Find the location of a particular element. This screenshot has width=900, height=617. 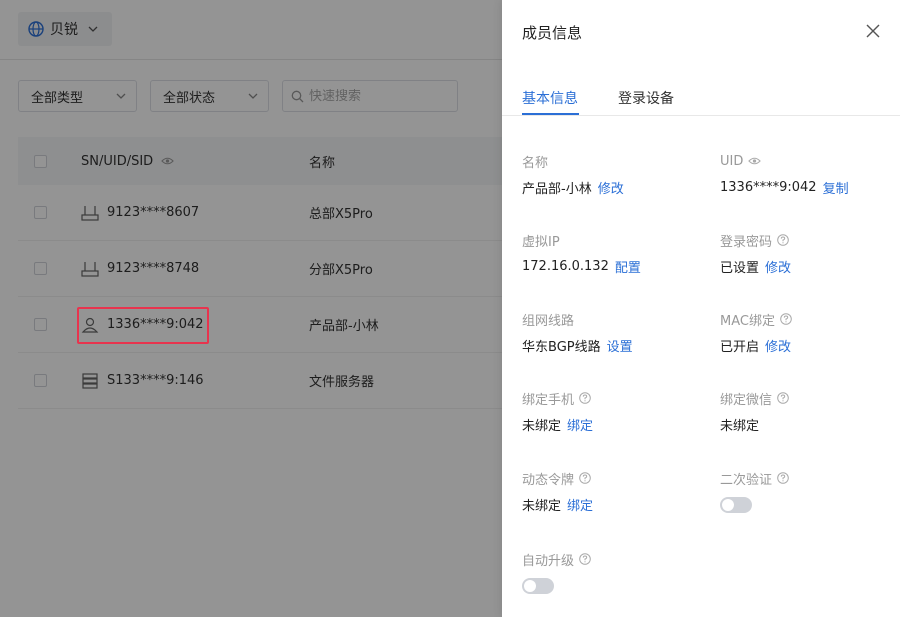

uid-value: 1336****9:042 is located at coordinates (768, 187).